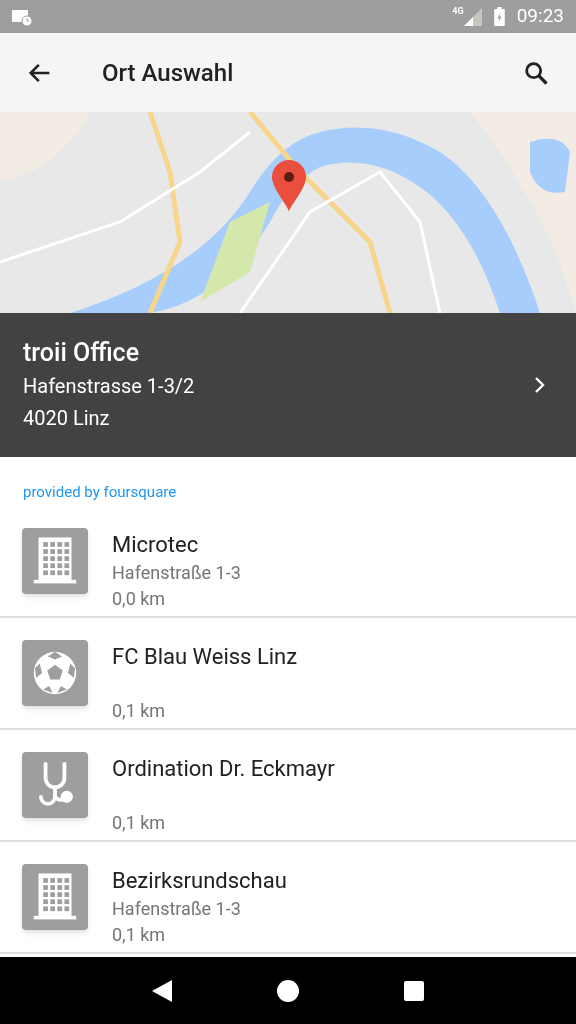 The image size is (576, 1024). I want to click on notification-icon, so click(23, 16).